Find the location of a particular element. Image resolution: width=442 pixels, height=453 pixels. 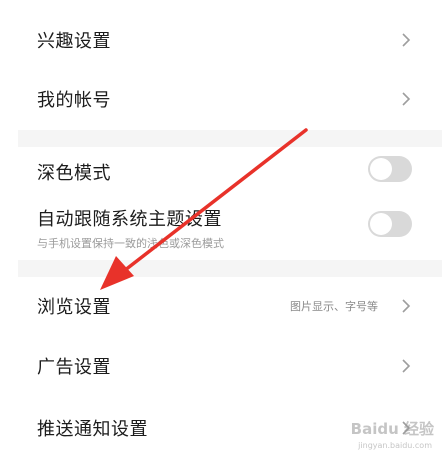

dark-mode-toggle is located at coordinates (390, 169).